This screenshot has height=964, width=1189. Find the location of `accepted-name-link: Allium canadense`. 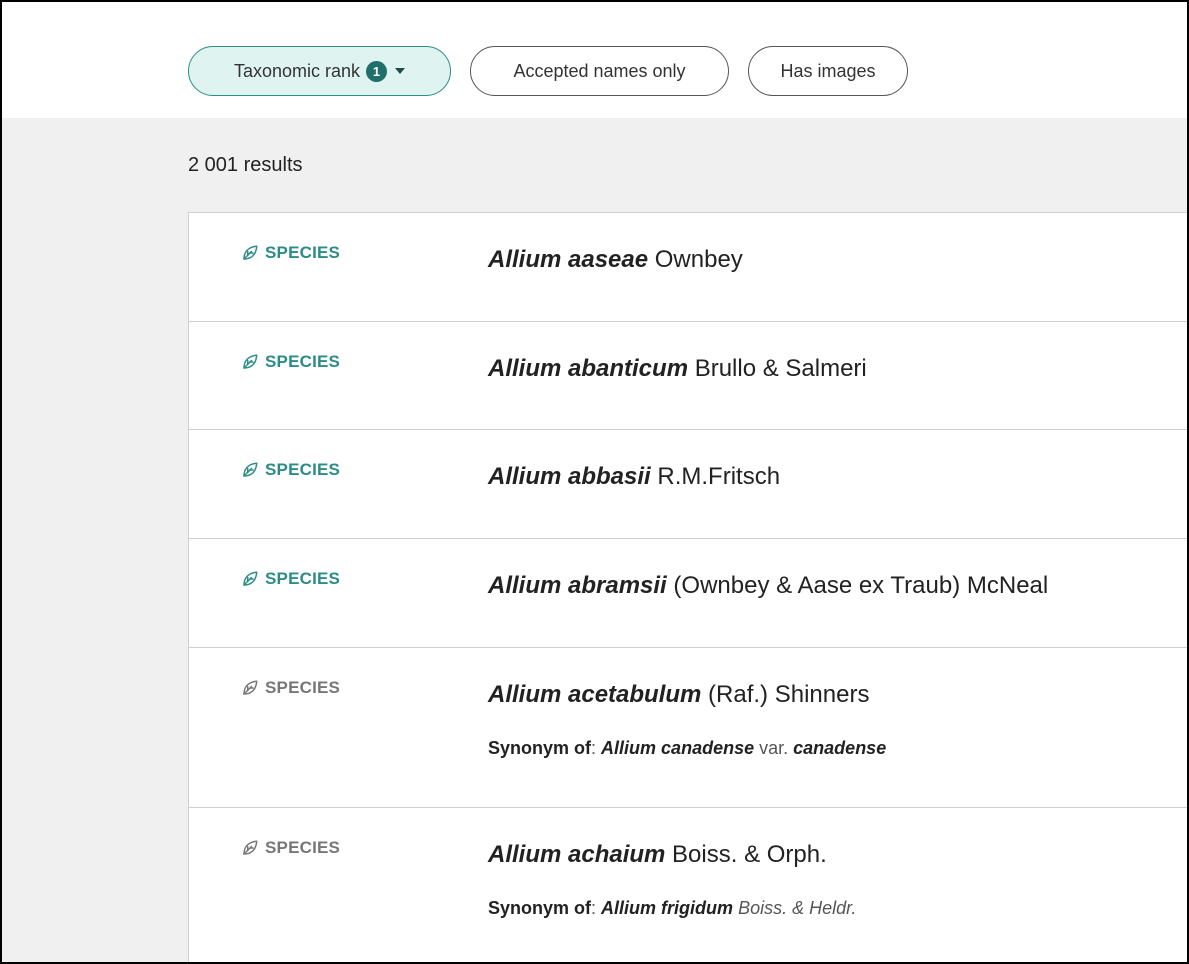

accepted-name-link: Allium canadense is located at coordinates (677, 748).